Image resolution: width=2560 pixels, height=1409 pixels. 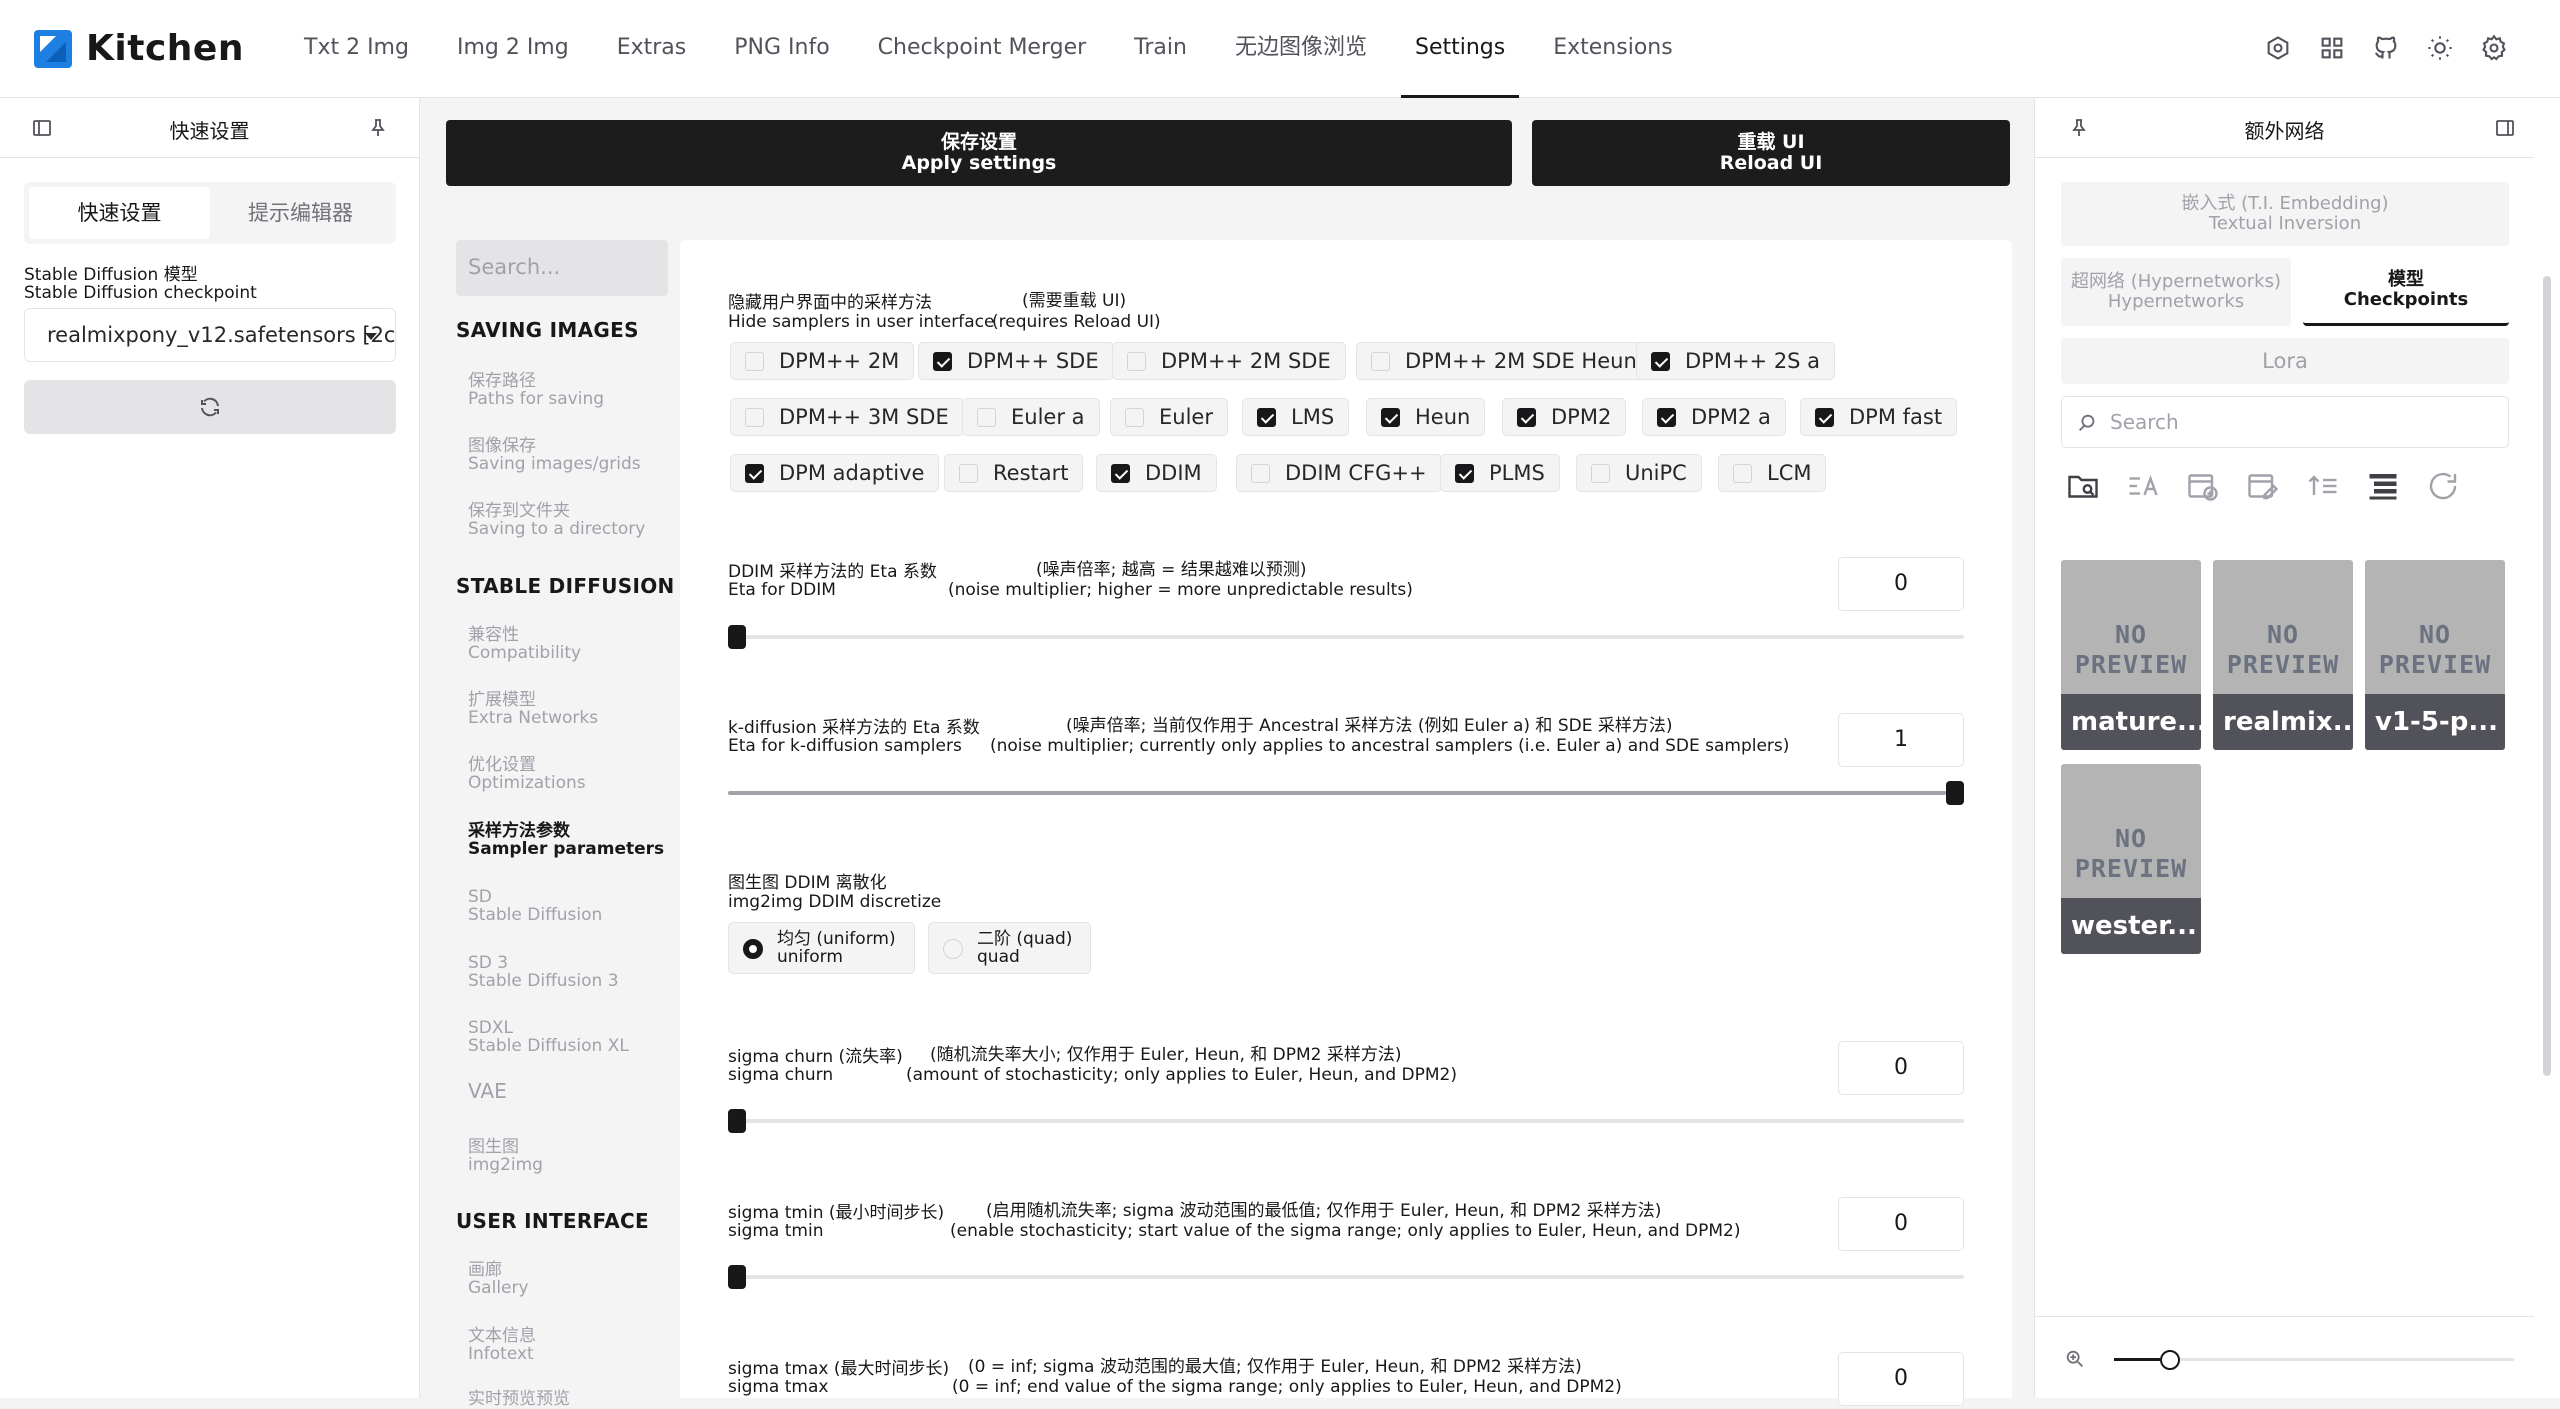 What do you see at coordinates (300, 213) in the screenshot?
I see `tab-prompt-editor: 提示编辑器` at bounding box center [300, 213].